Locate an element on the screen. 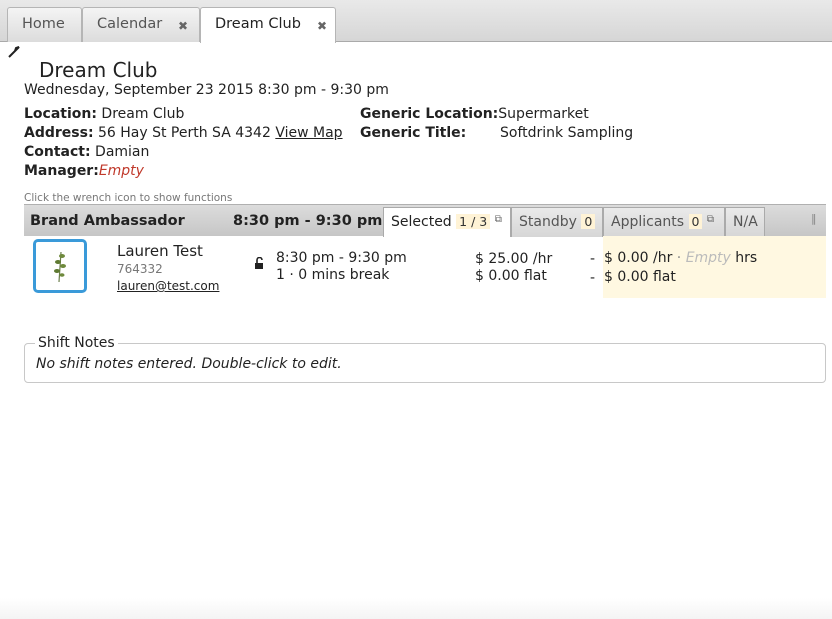 This screenshot has height=619, width=832. page-title: Dream Club is located at coordinates (98, 70).